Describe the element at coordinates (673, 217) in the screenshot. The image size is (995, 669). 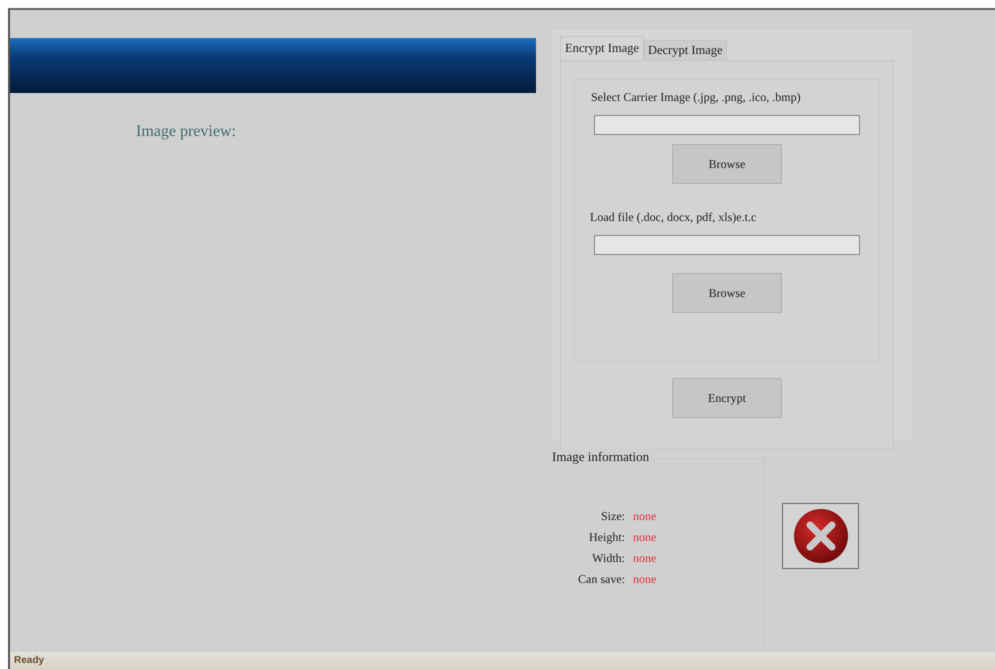
I see `field-label: Load file (.doc, docx, pdf, xls)e.t.c` at that location.